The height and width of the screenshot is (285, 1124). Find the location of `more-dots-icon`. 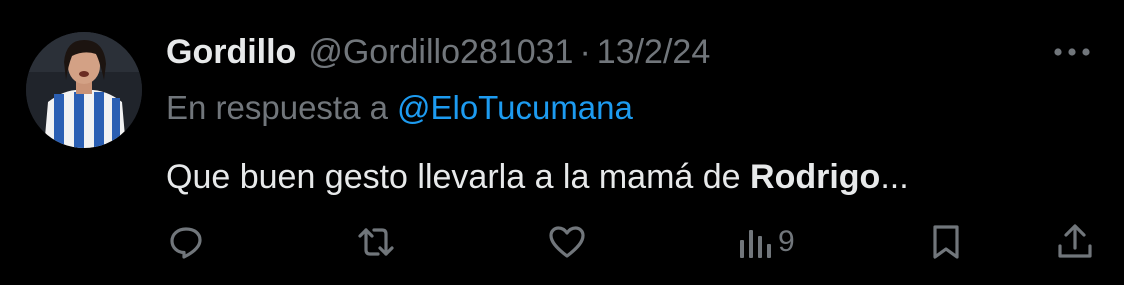

more-dots-icon is located at coordinates (1072, 52).